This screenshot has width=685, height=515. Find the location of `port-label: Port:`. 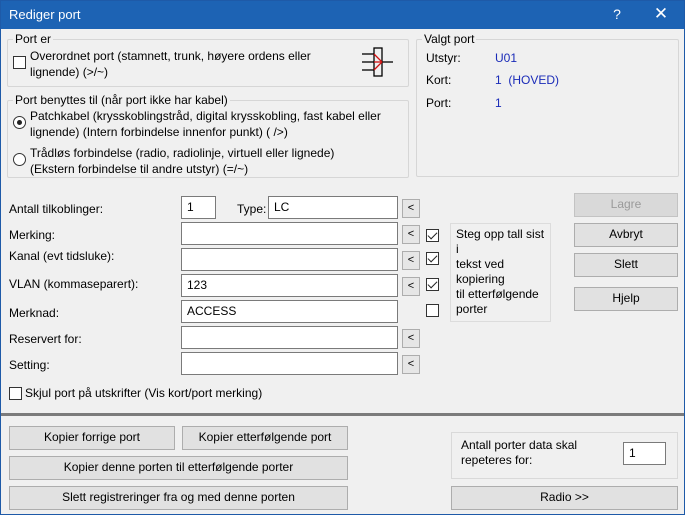

port-label: Port: is located at coordinates (439, 103).